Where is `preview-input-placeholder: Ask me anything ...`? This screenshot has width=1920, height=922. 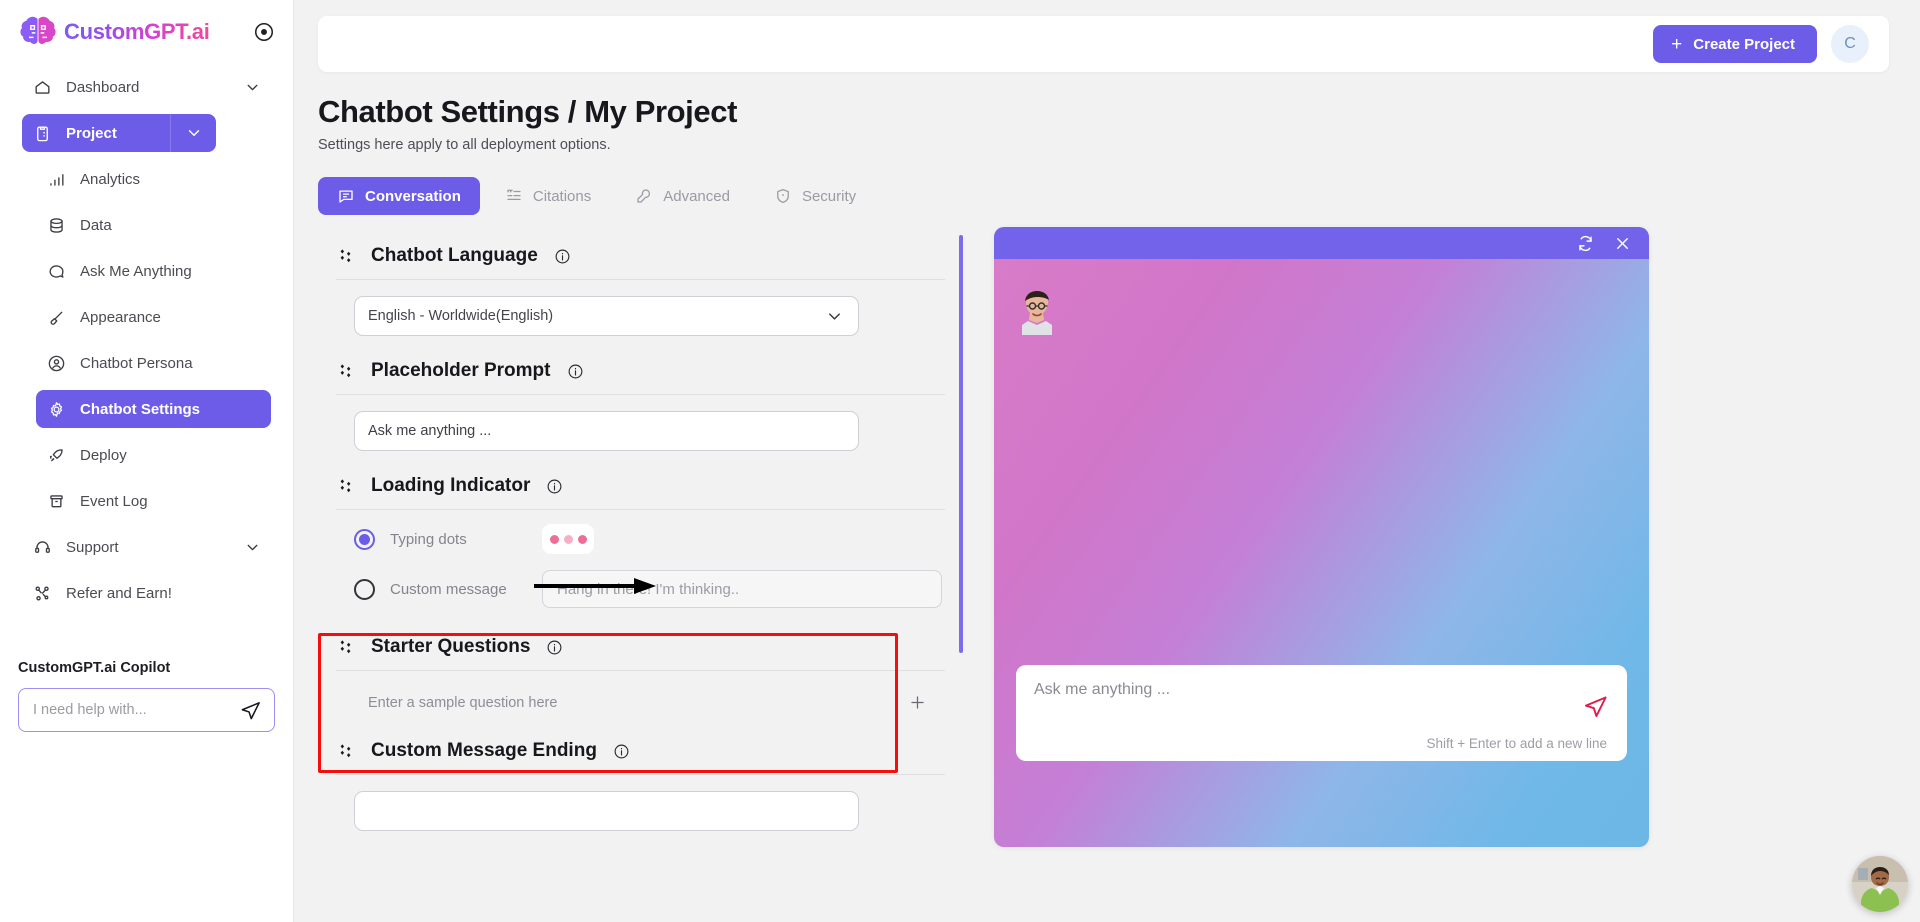 preview-input-placeholder: Ask me anything ... is located at coordinates (1102, 689).